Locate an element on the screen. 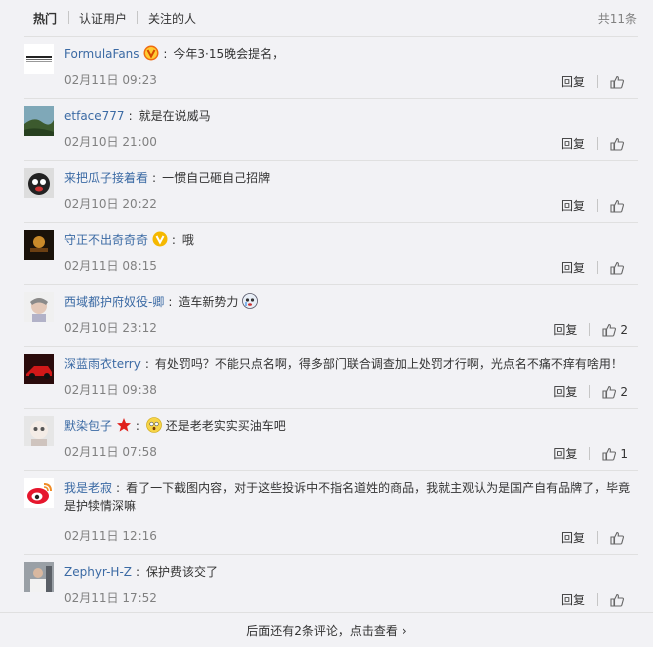 This screenshot has width=653, height=647. comment-text: 就是在说威马 is located at coordinates (174, 116).